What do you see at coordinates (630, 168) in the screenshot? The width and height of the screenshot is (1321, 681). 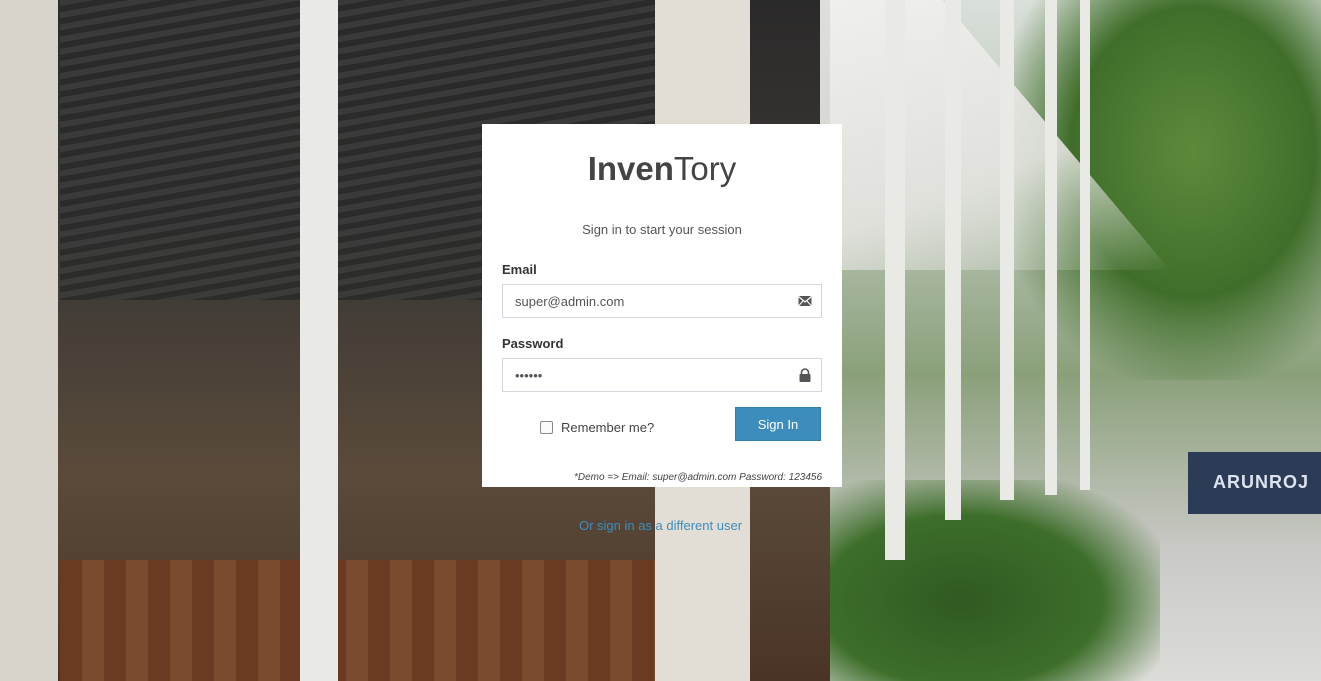 I see `logo-bold: Inven` at bounding box center [630, 168].